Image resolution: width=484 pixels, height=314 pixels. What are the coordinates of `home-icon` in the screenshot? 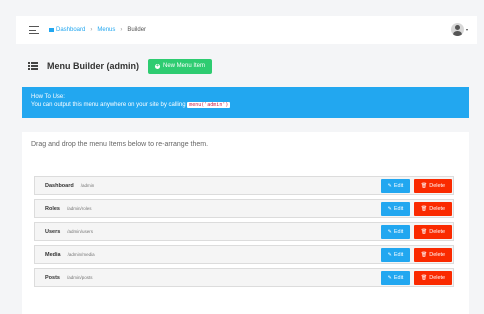 It's located at (51, 29).